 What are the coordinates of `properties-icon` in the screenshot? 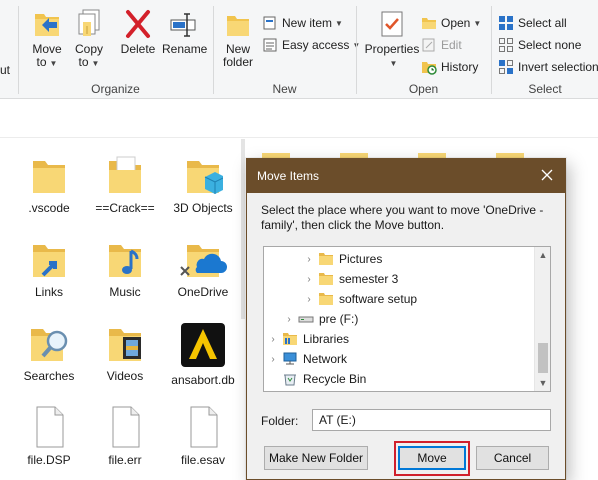 It's located at (392, 24).